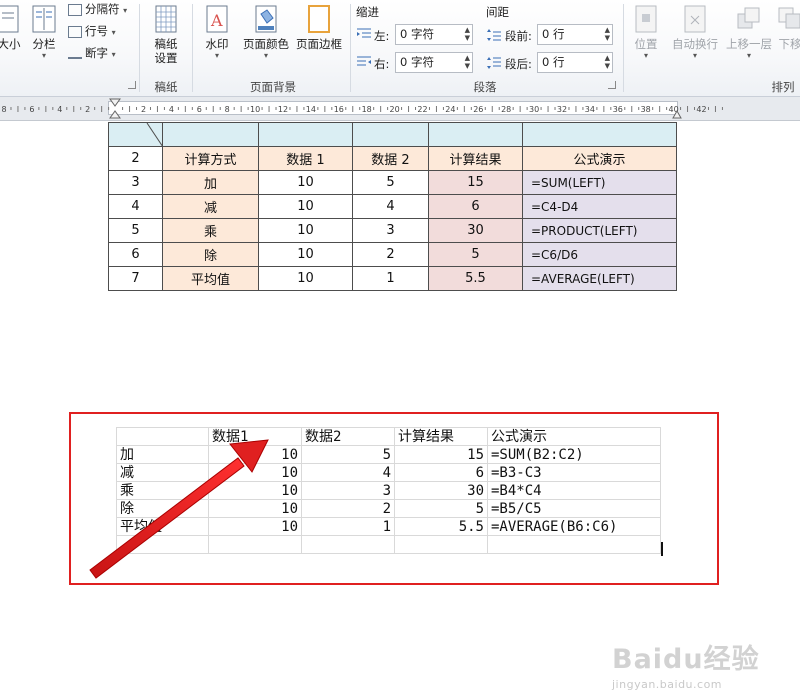 The width and height of the screenshot is (800, 691). I want to click on line-numbers-icon, so click(75, 32).